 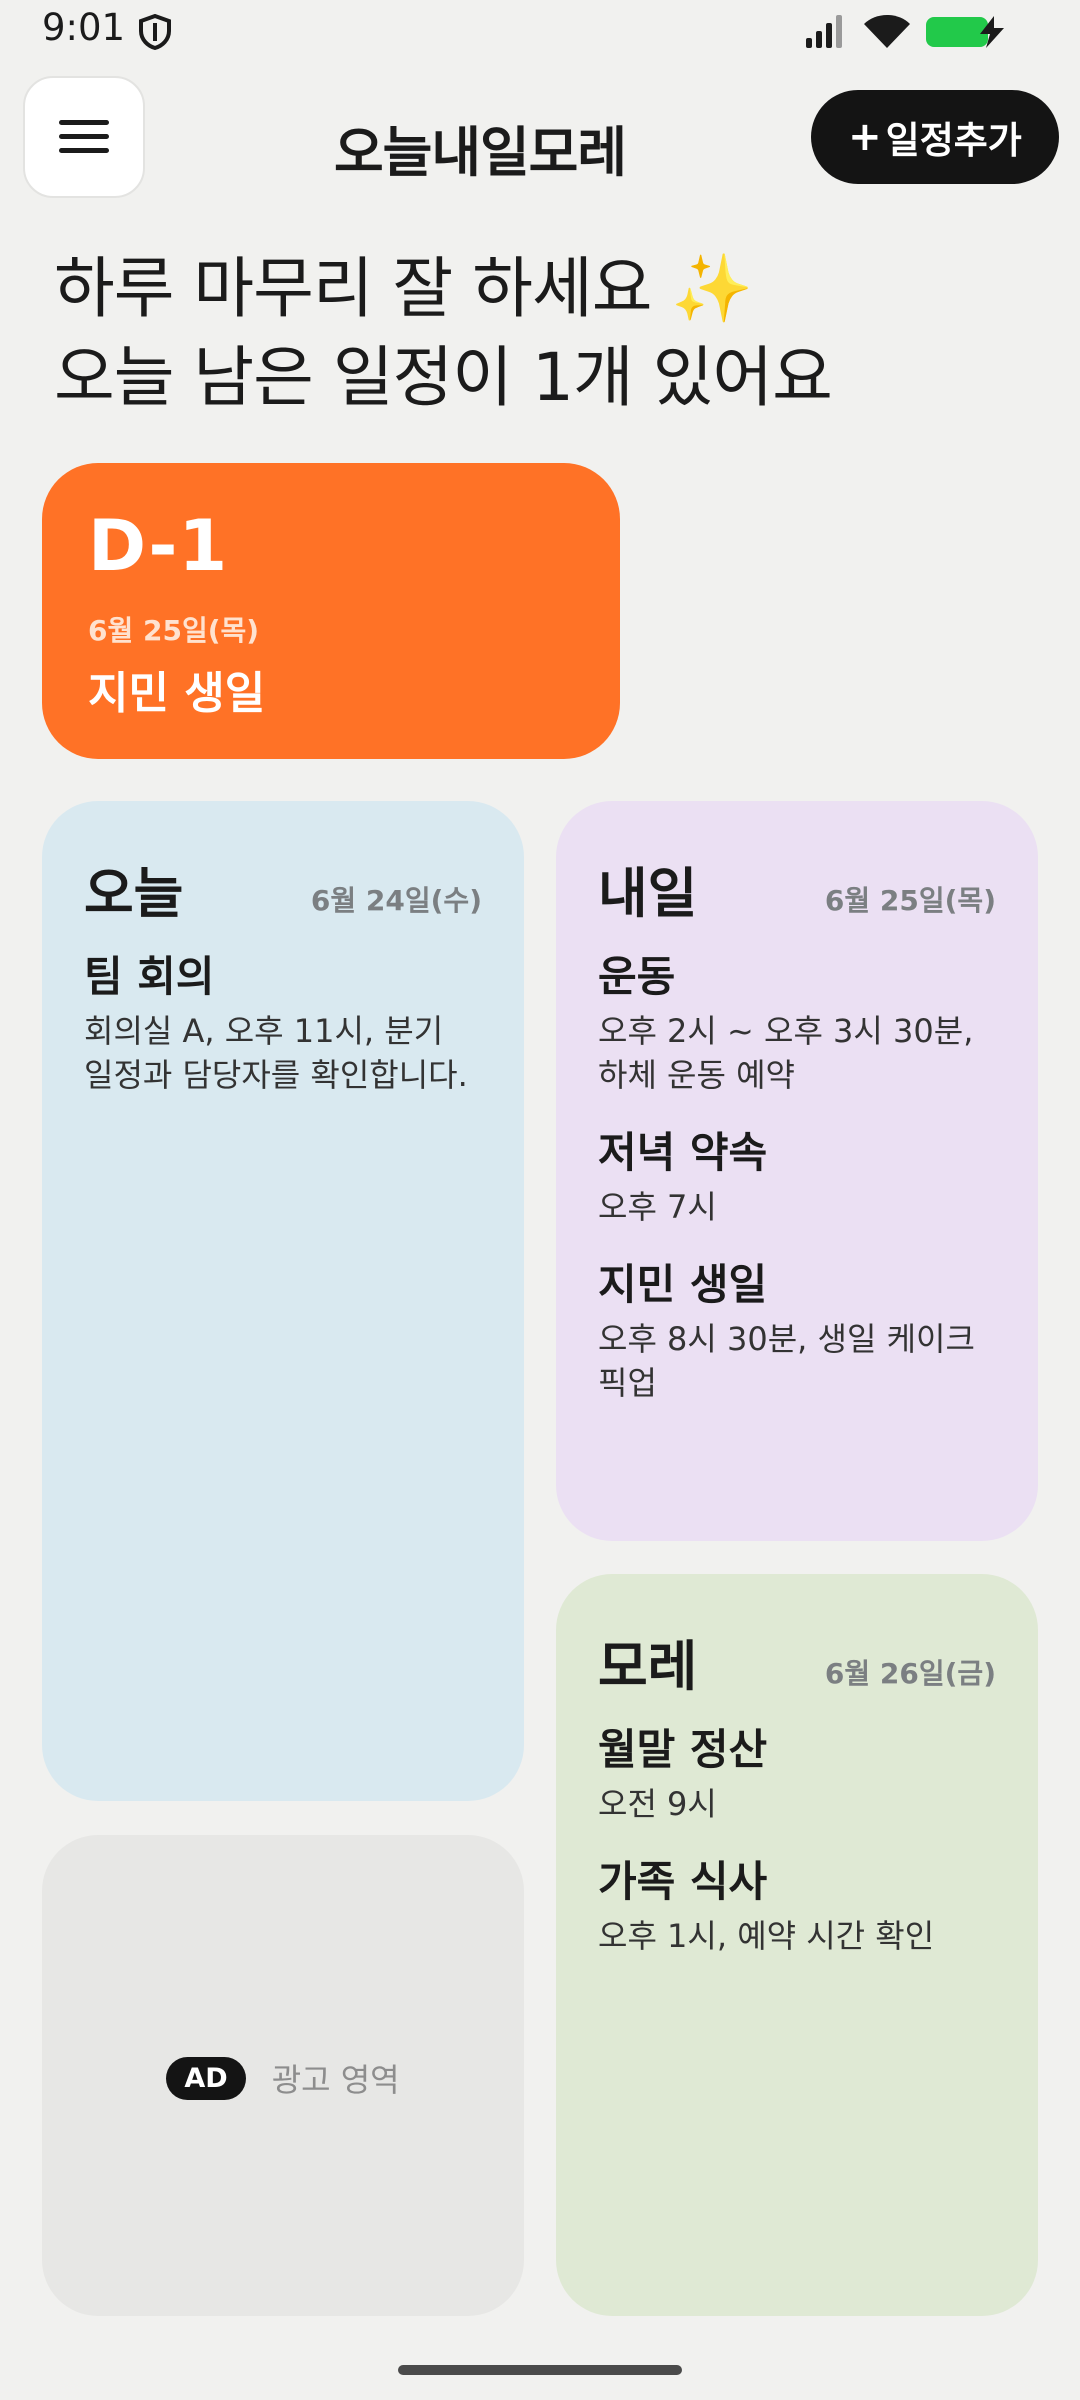 What do you see at coordinates (683, 1284) in the screenshot?
I see `event-title: 지민 생일` at bounding box center [683, 1284].